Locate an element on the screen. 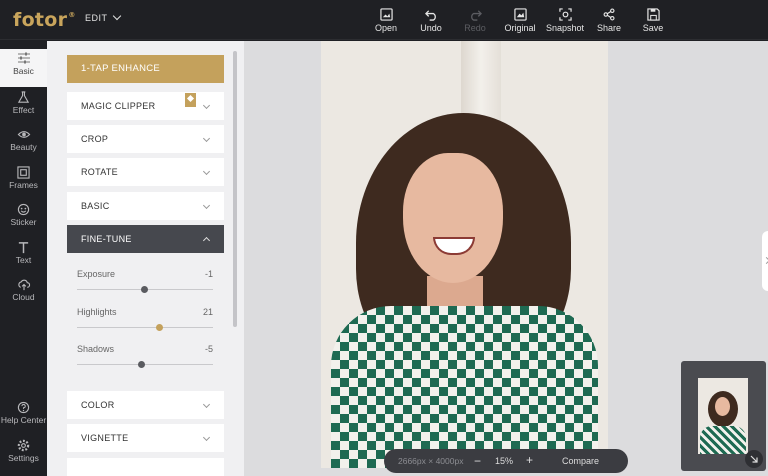 The height and width of the screenshot is (476, 768). edit-menu: EDIT is located at coordinates (103, 17).